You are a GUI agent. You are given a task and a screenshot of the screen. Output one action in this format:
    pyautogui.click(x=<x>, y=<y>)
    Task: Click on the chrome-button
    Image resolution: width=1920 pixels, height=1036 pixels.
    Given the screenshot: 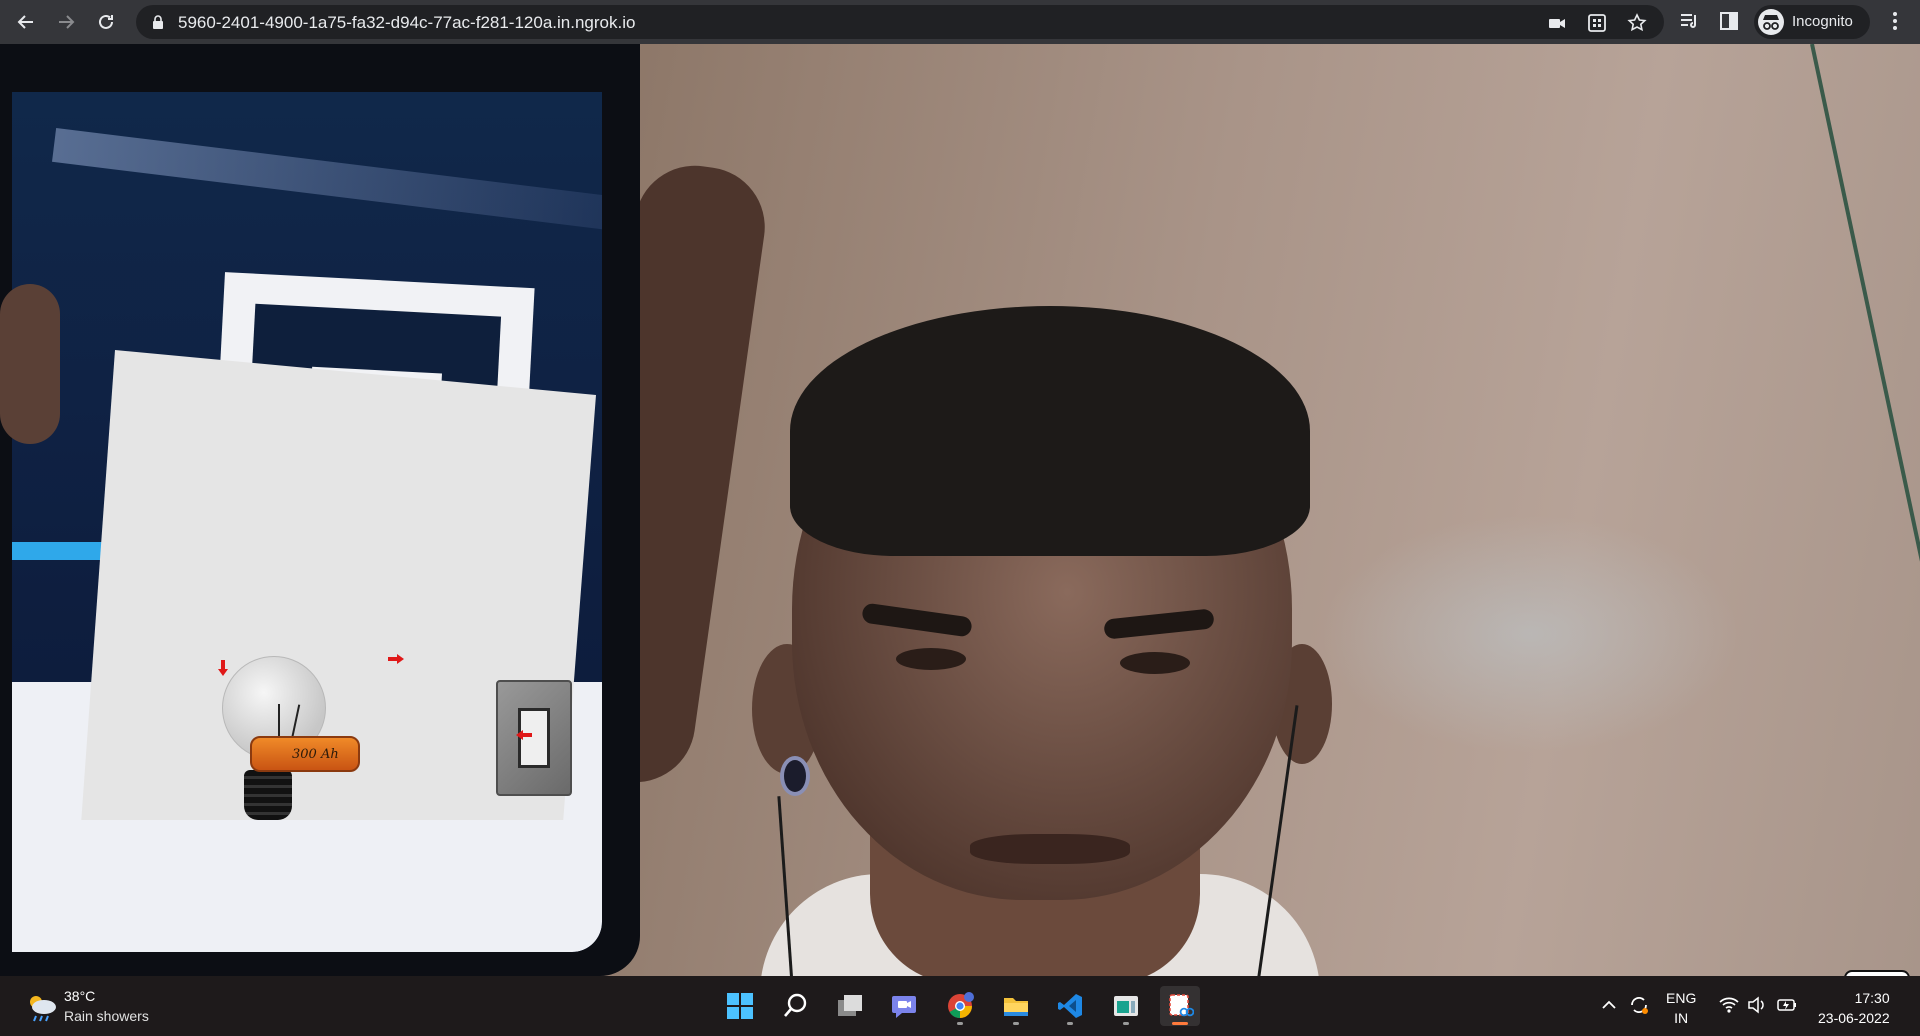 What is the action you would take?
    pyautogui.click(x=960, y=1006)
    